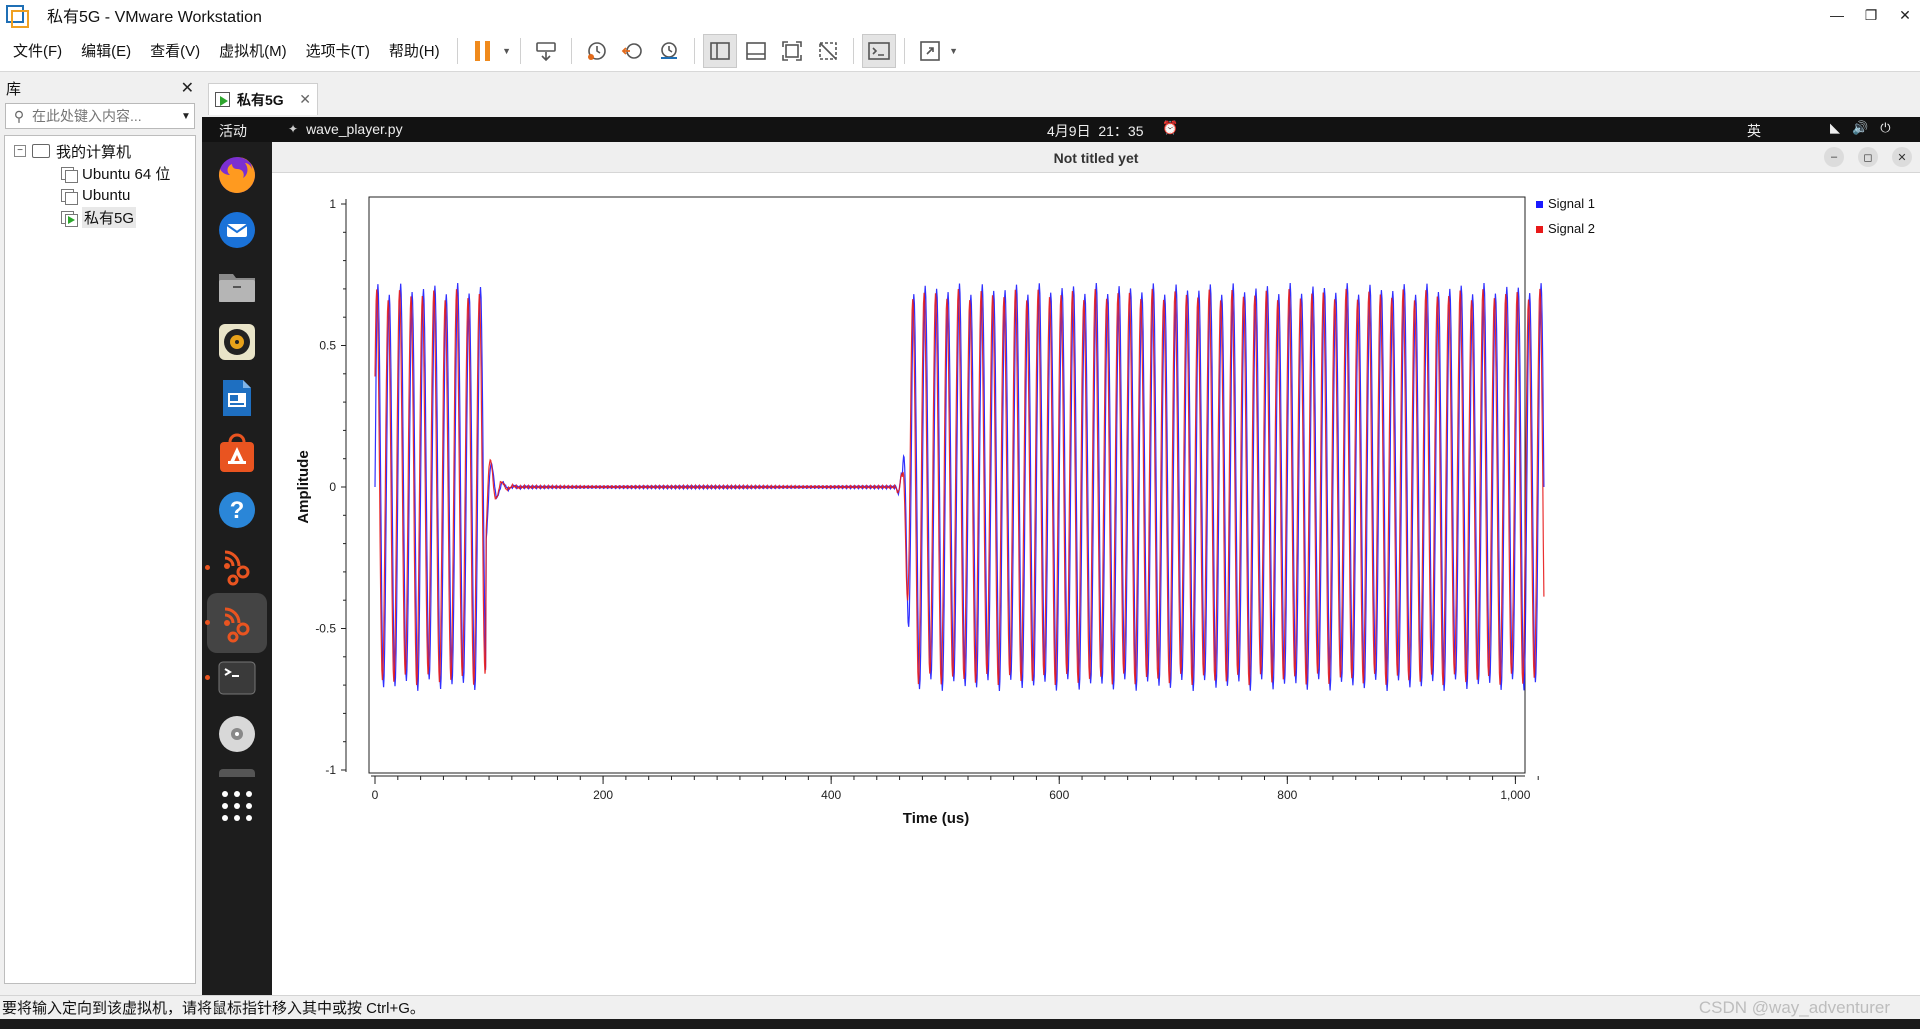 The image size is (1920, 1029). What do you see at coordinates (1287, 795) in the screenshot?
I see `x-tick-label: 800` at bounding box center [1287, 795].